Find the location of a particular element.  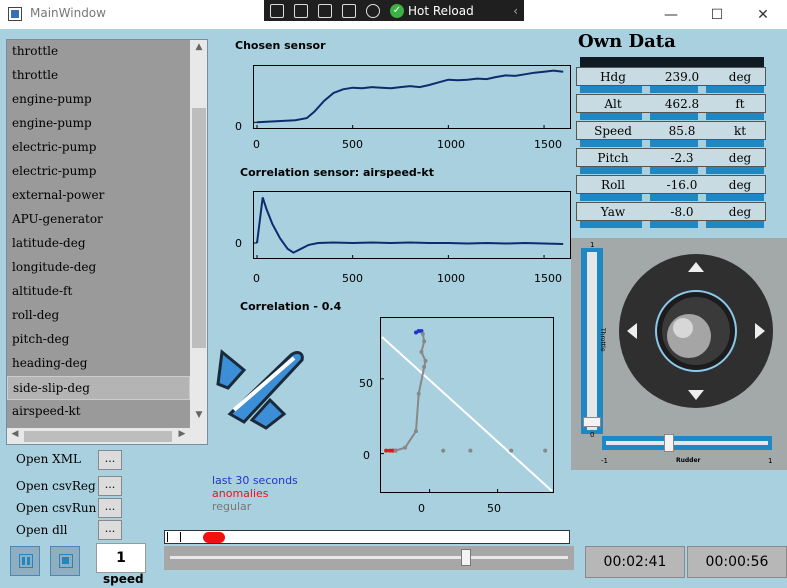

playback-slider is located at coordinates (369, 558).